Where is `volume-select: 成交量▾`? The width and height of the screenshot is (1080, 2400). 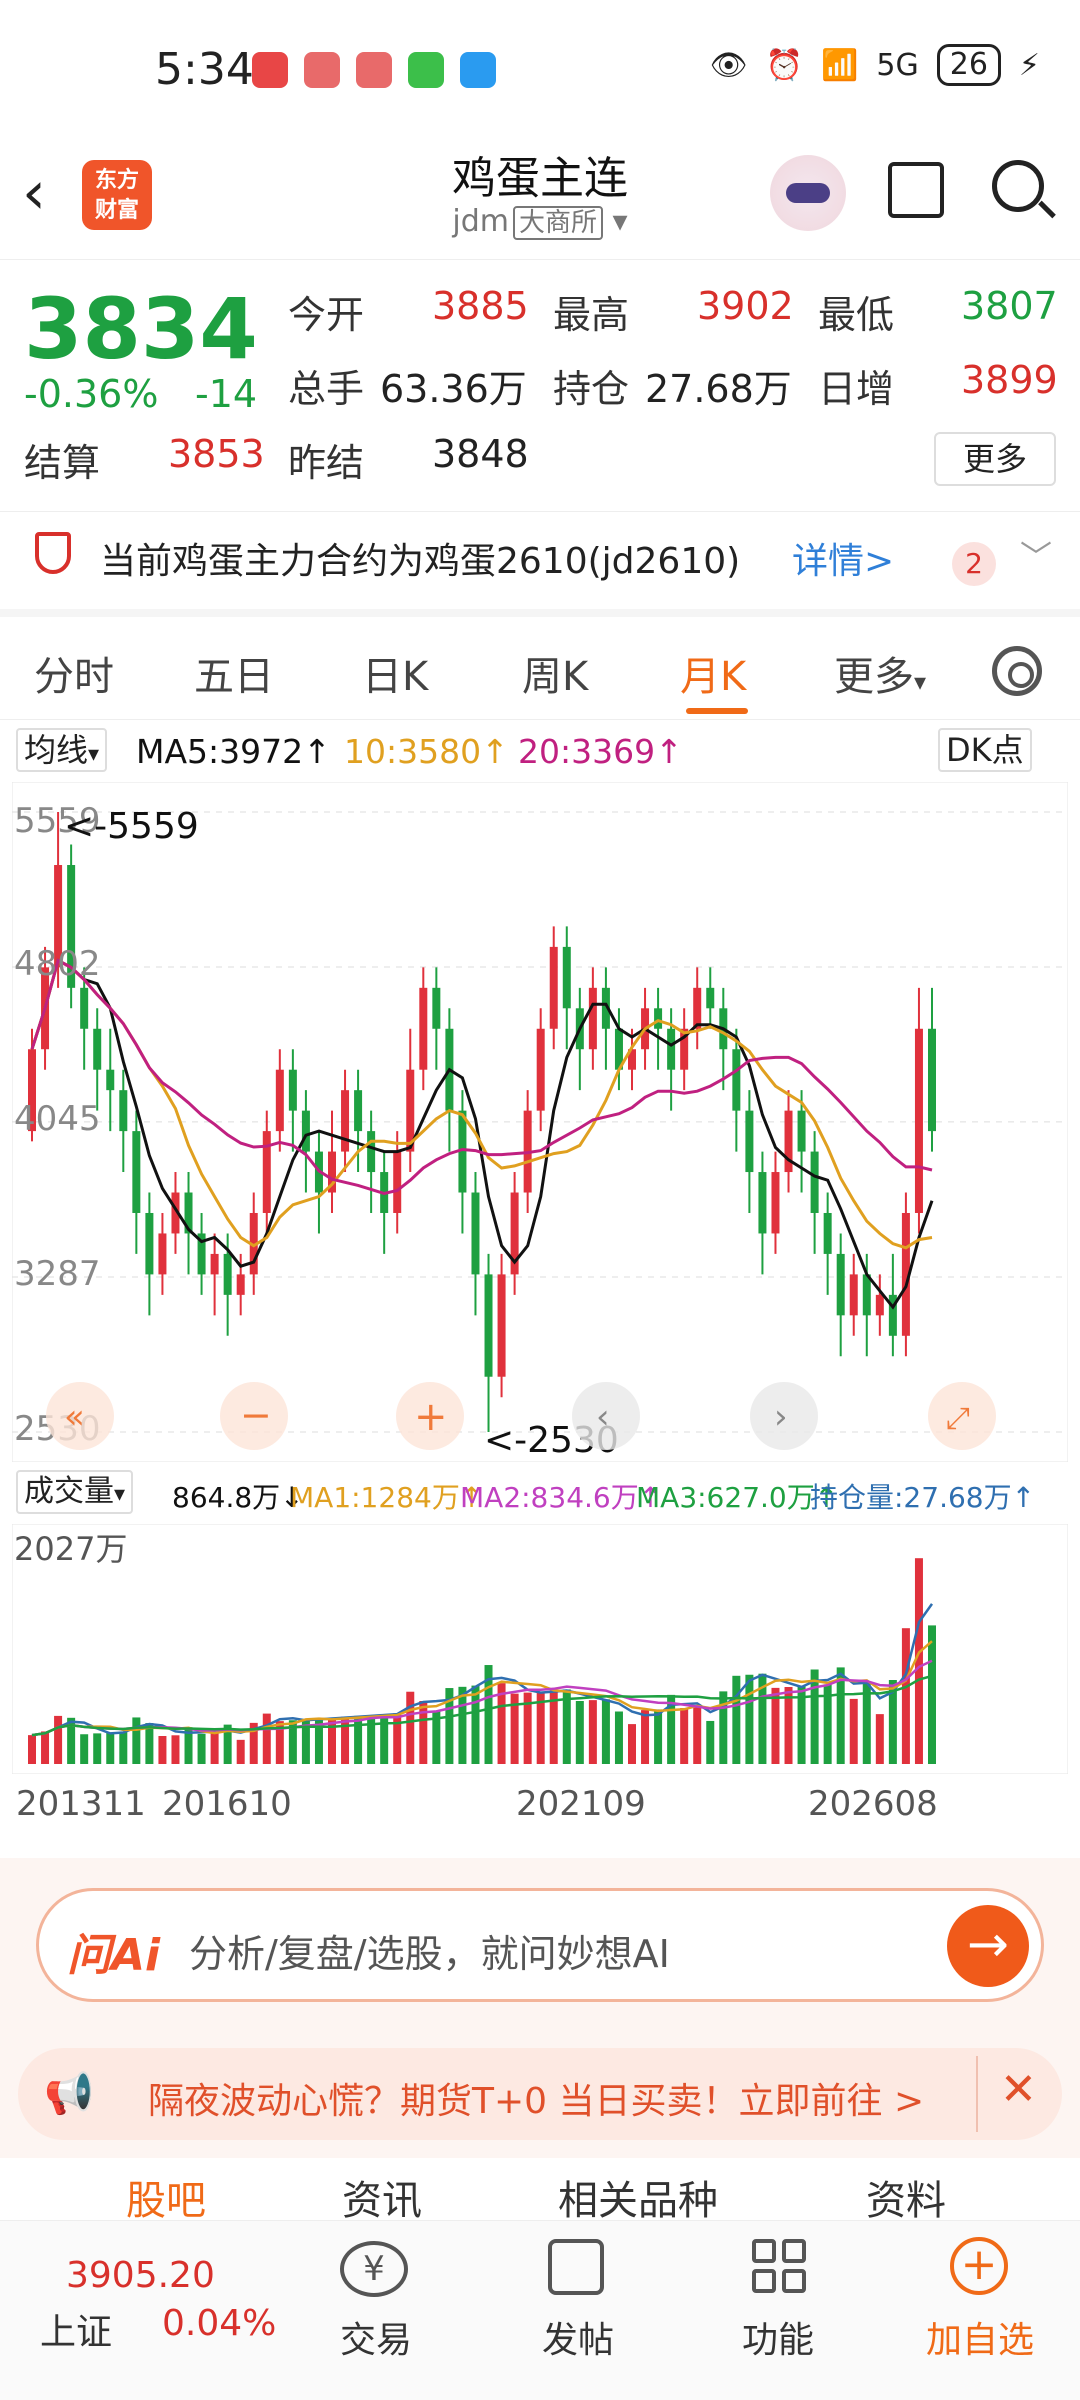 volume-select: 成交量▾ is located at coordinates (75, 1492).